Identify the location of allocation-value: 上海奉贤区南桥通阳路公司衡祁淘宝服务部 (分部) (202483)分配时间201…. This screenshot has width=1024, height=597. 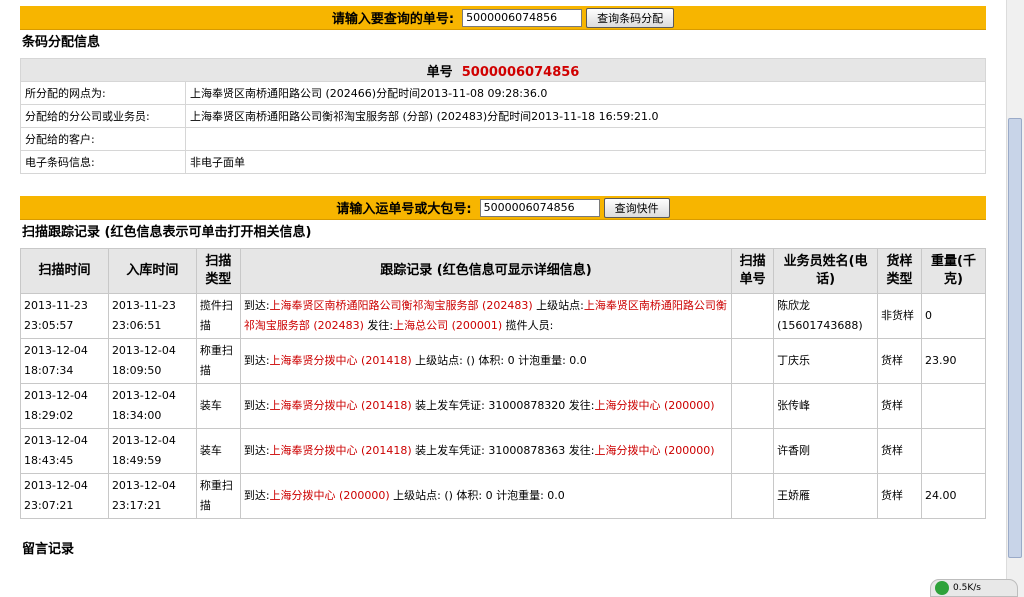
(585, 116).